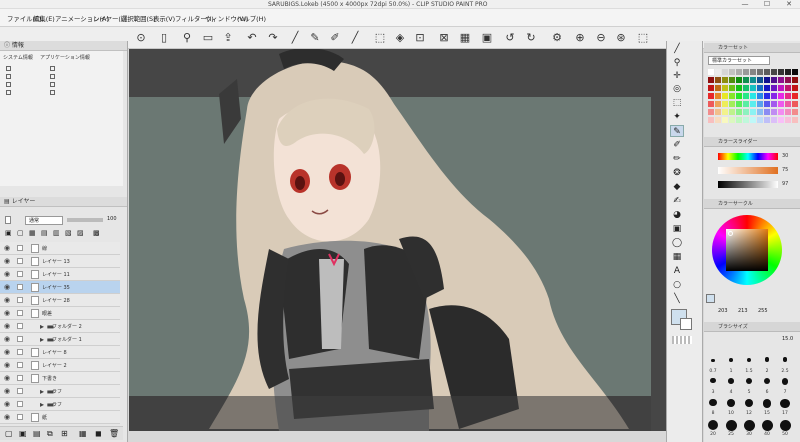 The image size is (800, 442). Describe the element at coordinates (380, 38) in the screenshot. I see `select-icon: ⬚` at that location.